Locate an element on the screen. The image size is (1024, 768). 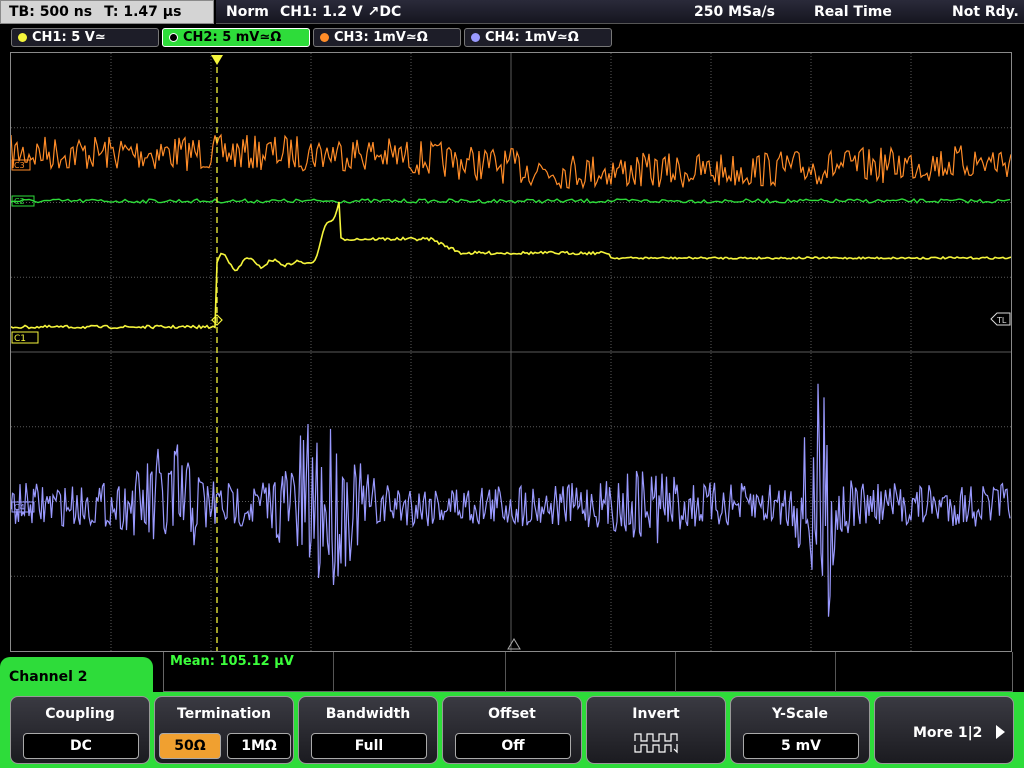
ch1-color-dot is located at coordinates (22, 37).